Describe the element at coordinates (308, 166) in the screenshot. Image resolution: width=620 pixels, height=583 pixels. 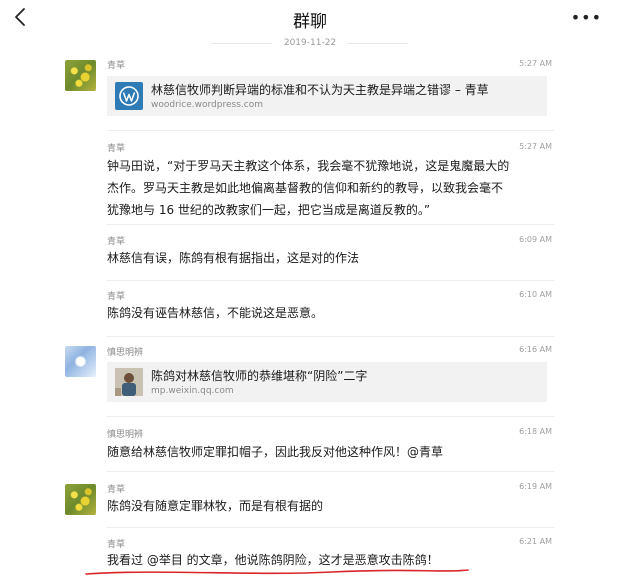
I see `message-line: 钟马田说，“对于罗马天主教这个体系，我会毫不犹豫地说，这是鬼魔最大的` at that location.